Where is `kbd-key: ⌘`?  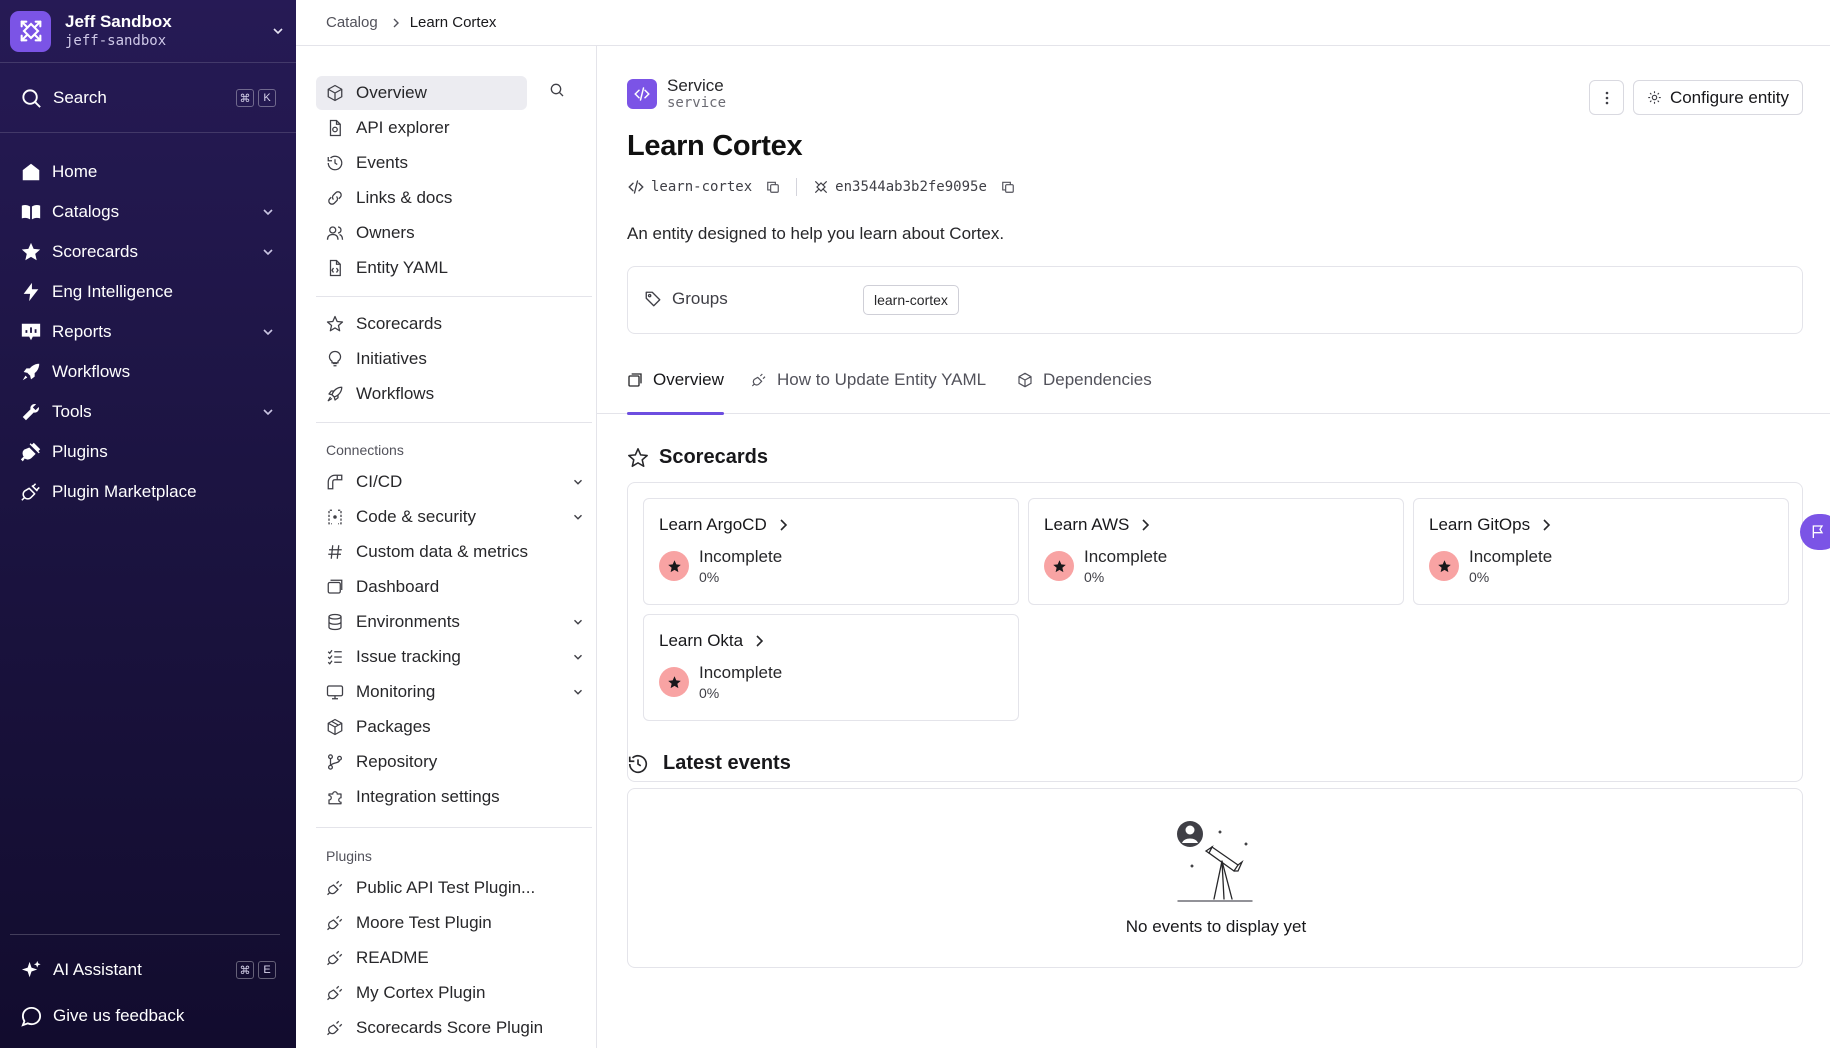
kbd-key: ⌘ is located at coordinates (245, 98).